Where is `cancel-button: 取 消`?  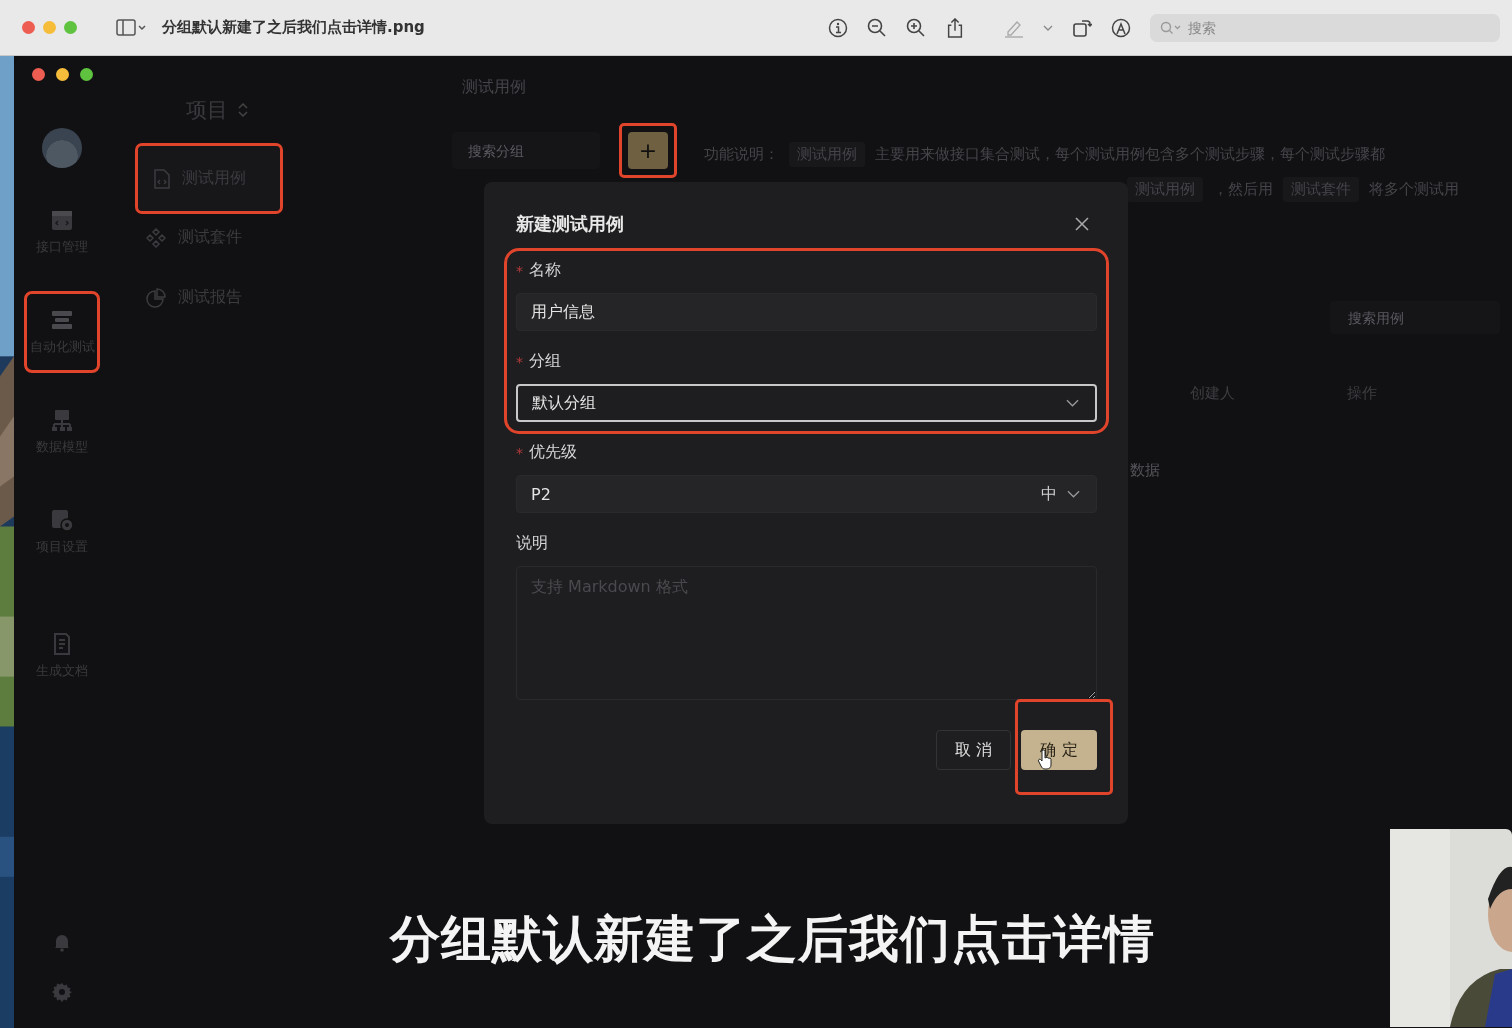 cancel-button: 取 消 is located at coordinates (973, 750).